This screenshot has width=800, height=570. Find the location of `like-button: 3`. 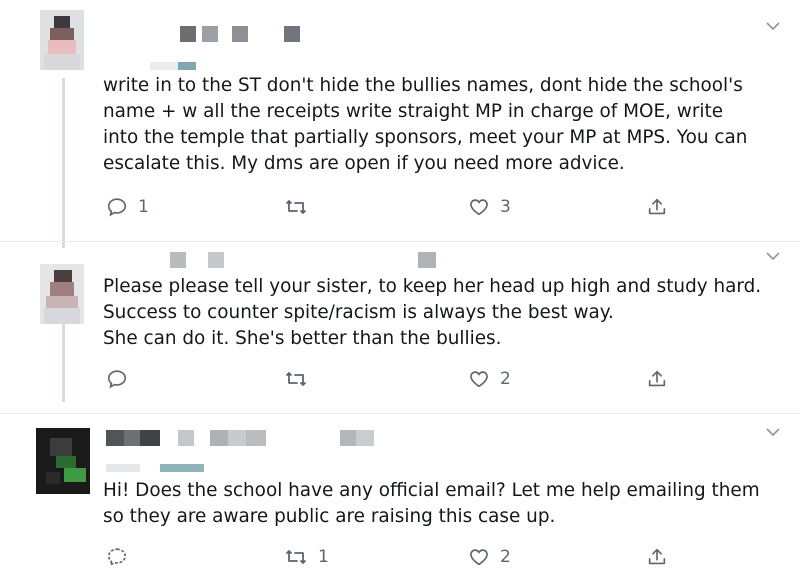

like-button: 3 is located at coordinates (489, 207).